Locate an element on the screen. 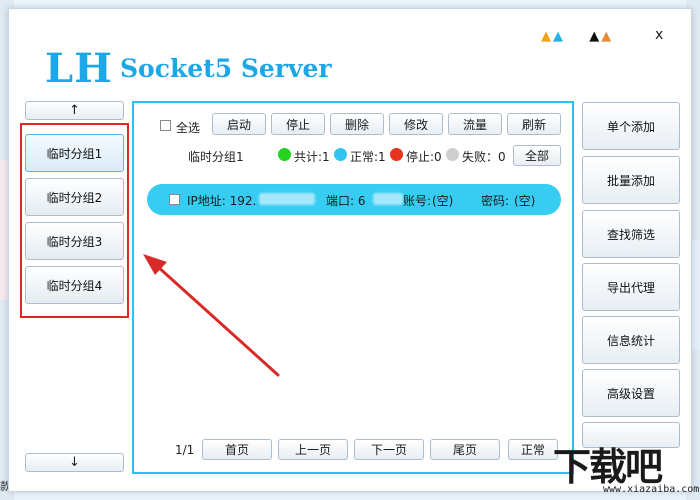 This screenshot has height=500, width=700. site-watermark: 下载吧 www.xiazaiba.com is located at coordinates (626, 466).